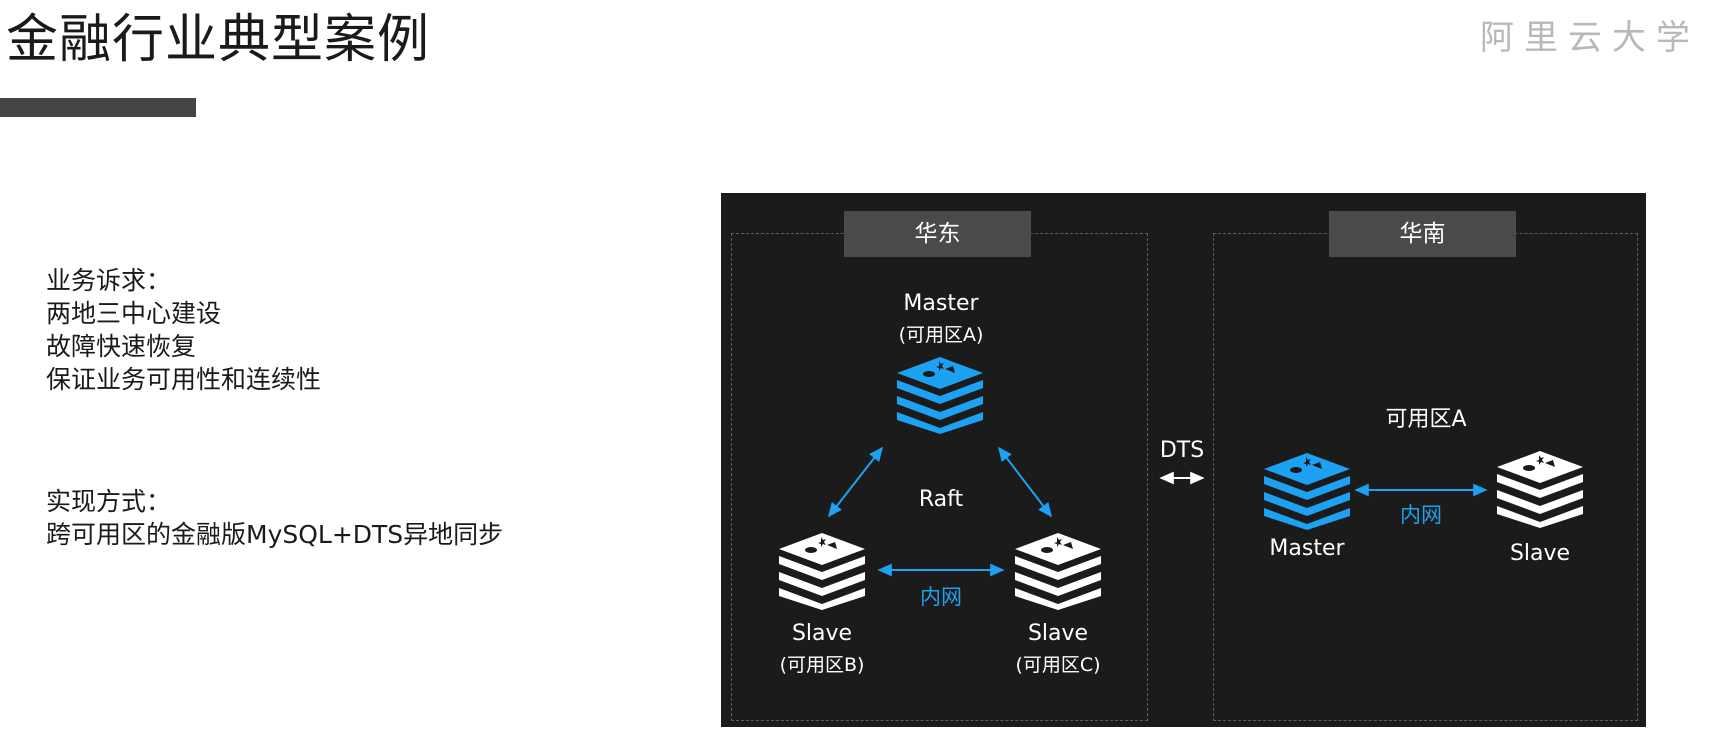 This screenshot has height=736, width=1712. What do you see at coordinates (1058, 665) in the screenshot?
I see `east-slave-c-zone: (可用区C)` at bounding box center [1058, 665].